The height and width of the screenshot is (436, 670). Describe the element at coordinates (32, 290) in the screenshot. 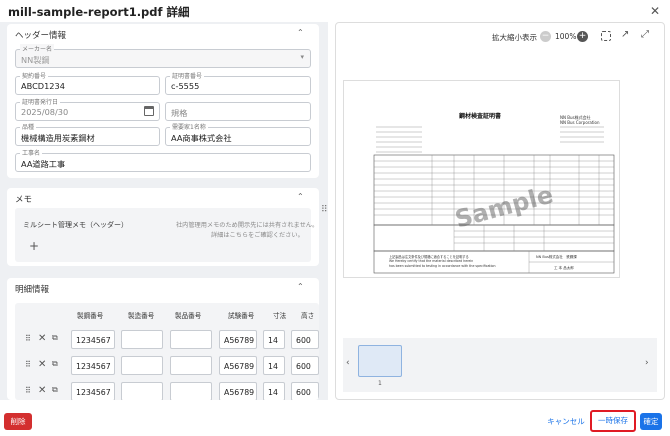

I see `detail-title: 明細情報` at that location.